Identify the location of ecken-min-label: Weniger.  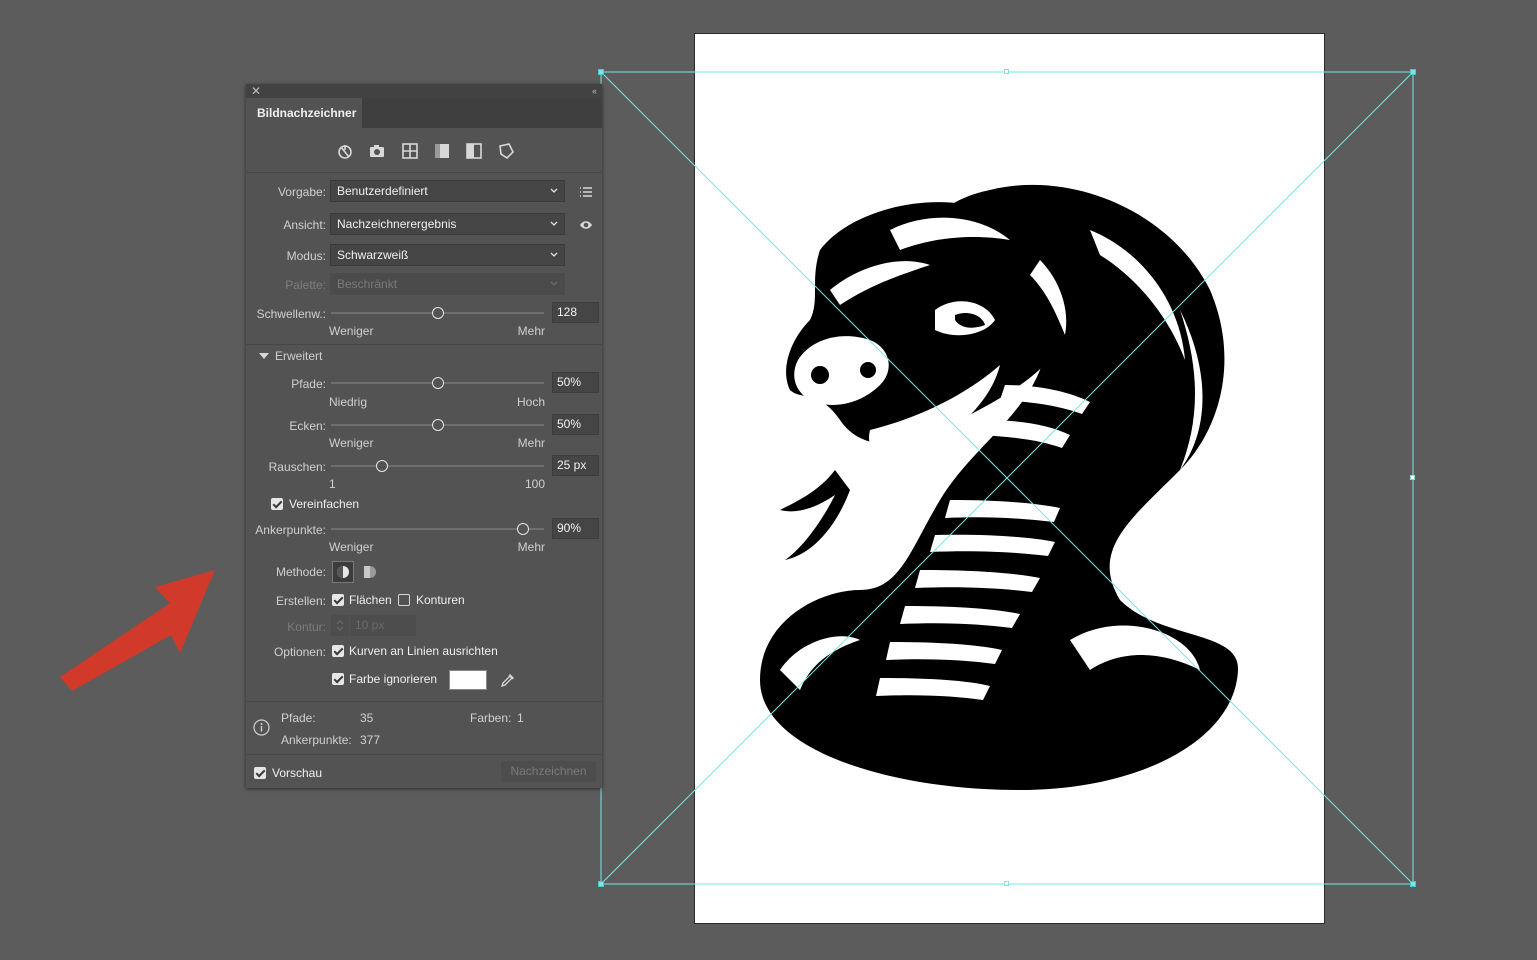
(351, 443).